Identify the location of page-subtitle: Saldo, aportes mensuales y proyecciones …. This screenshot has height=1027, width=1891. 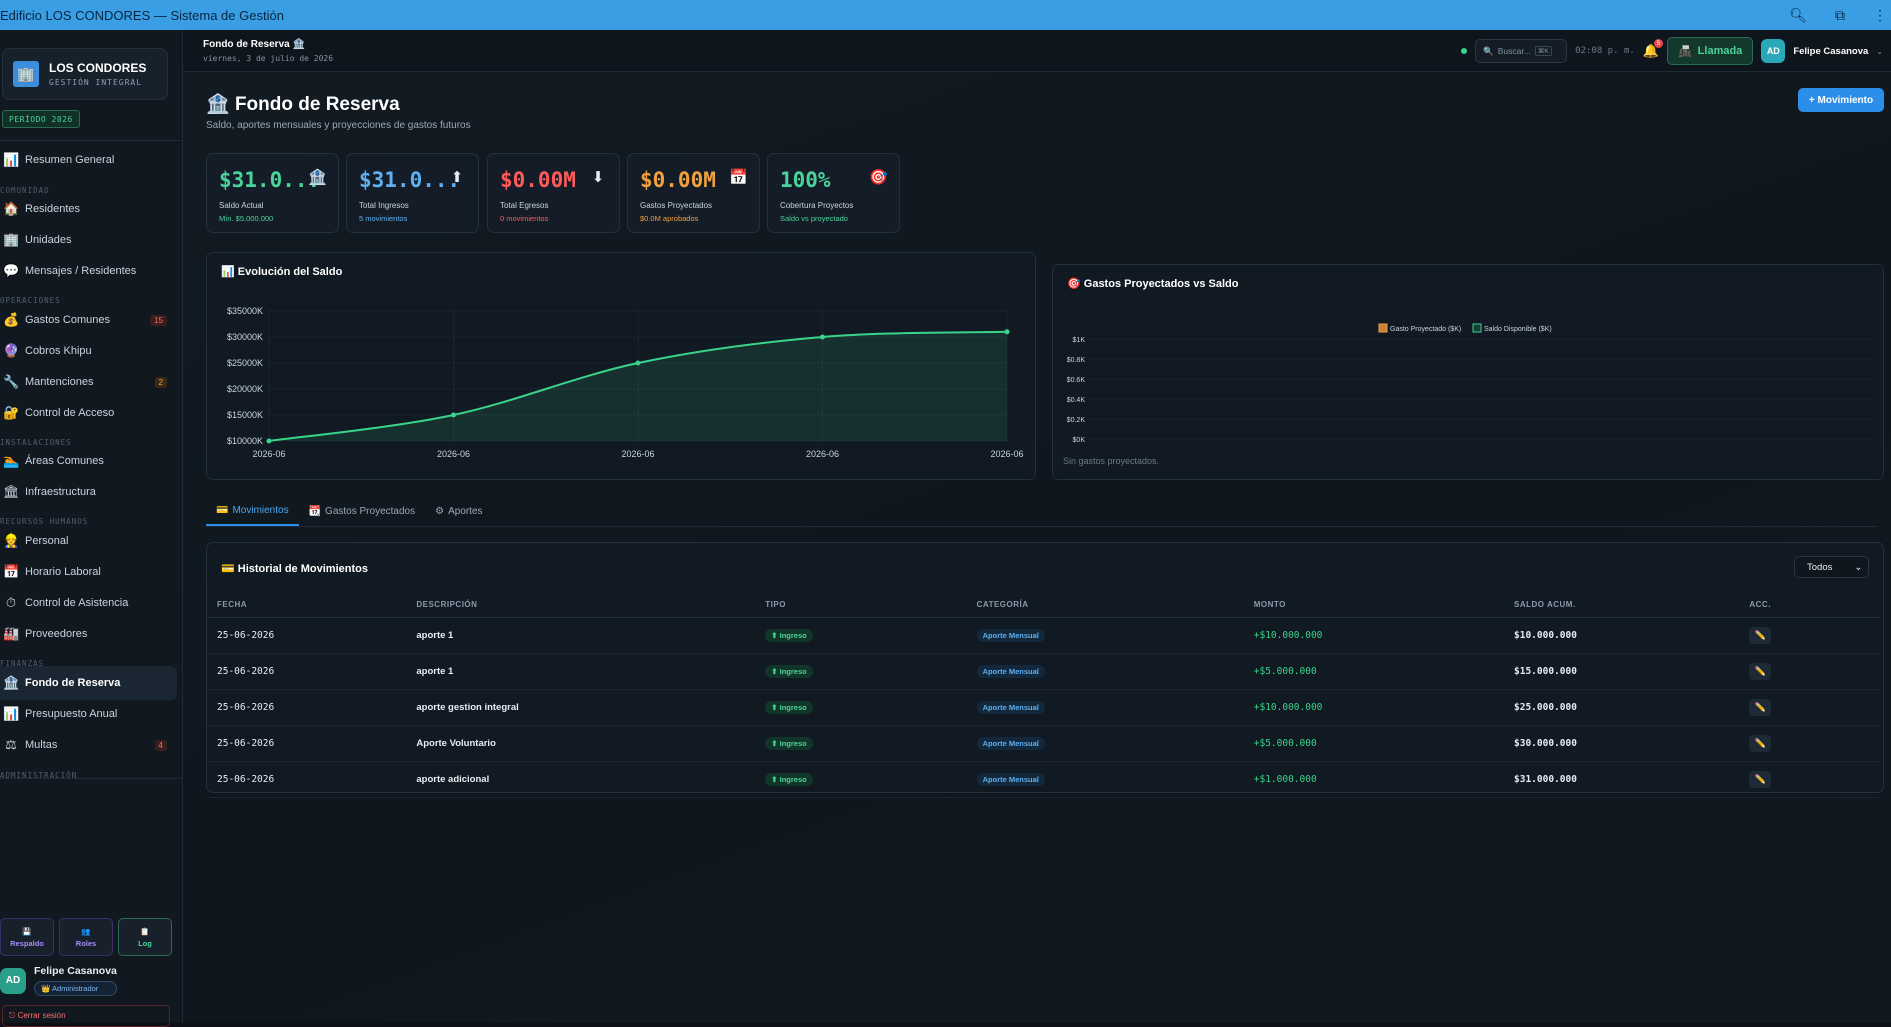
(338, 125).